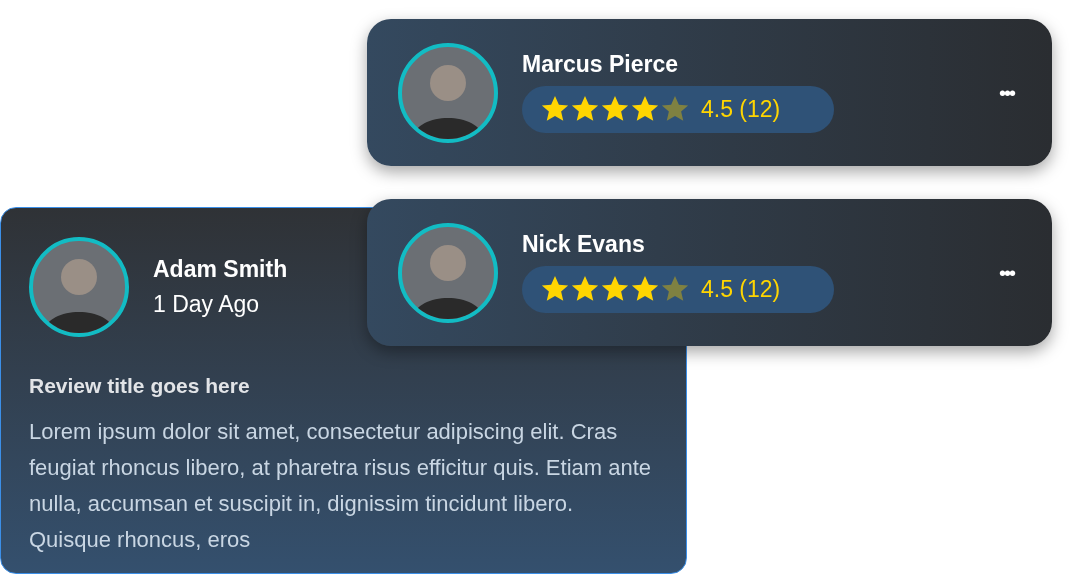 This screenshot has height=576, width=1074. Describe the element at coordinates (207, 304) in the screenshot. I see `review-time: 1 Day Ago` at that location.